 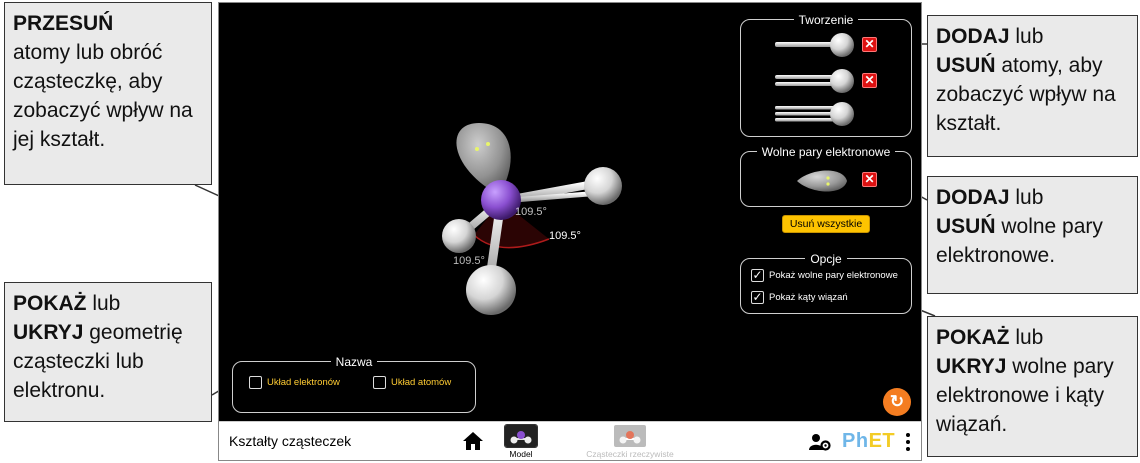 What do you see at coordinates (521, 454) in the screenshot?
I see `tab-model-label: Model` at bounding box center [521, 454].